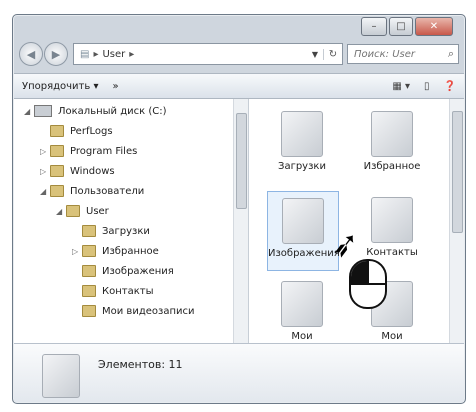 This screenshot has width=476, height=412. I want to click on tree-item-label: Избранное, so click(130, 251).